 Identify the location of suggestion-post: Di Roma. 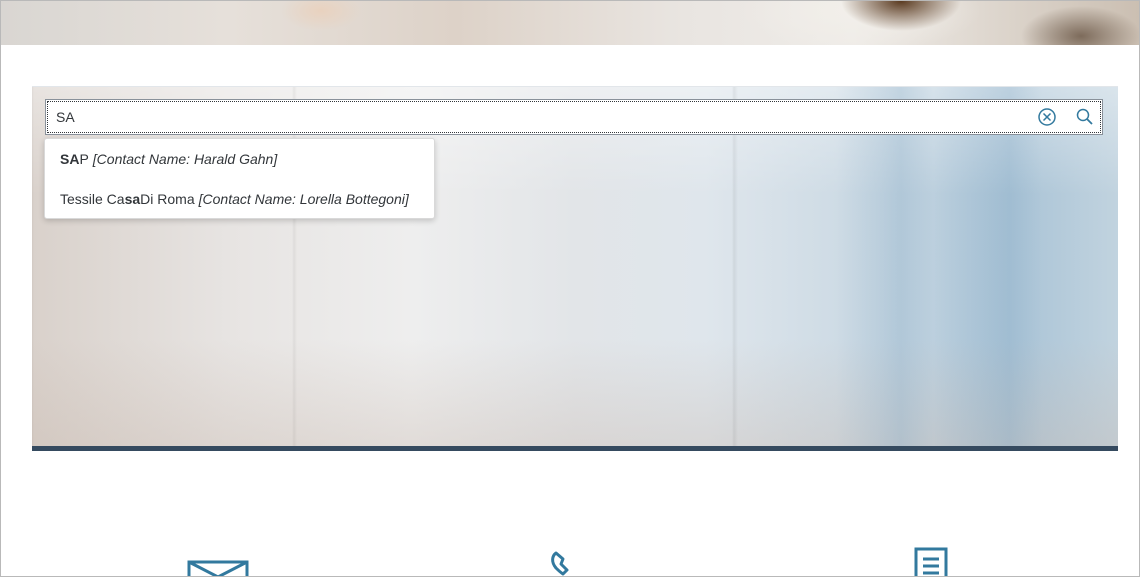
(167, 199).